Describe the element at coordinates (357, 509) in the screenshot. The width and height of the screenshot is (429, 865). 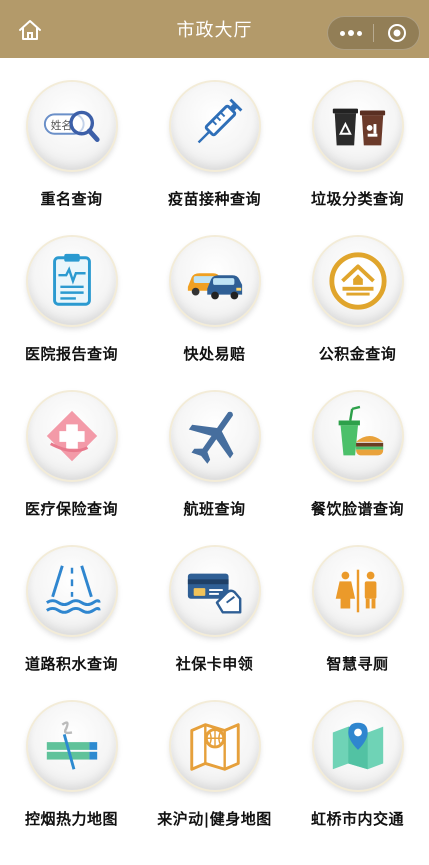
I see `service-label: 餐饮脸谱查询` at that location.